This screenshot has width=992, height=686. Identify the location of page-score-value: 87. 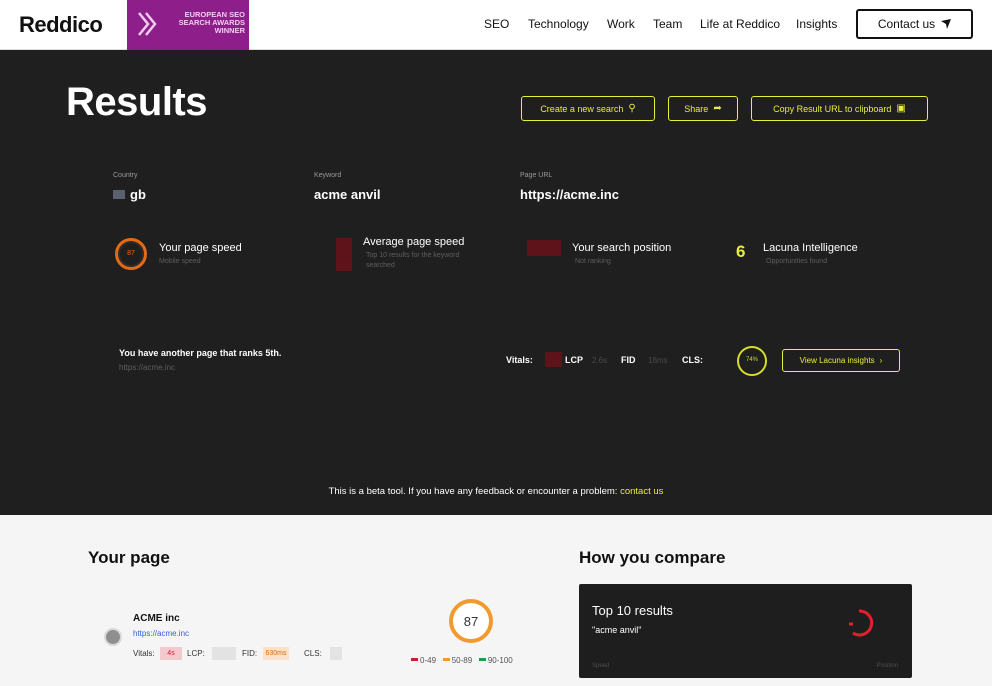
(471, 621).